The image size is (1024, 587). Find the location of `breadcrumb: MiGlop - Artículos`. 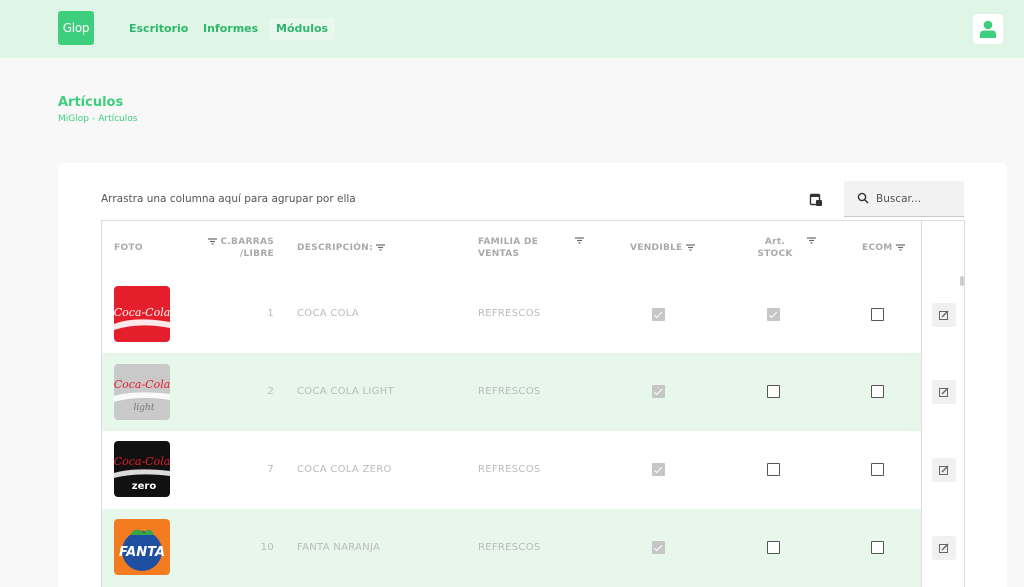

breadcrumb: MiGlop - Artículos is located at coordinates (97, 119).